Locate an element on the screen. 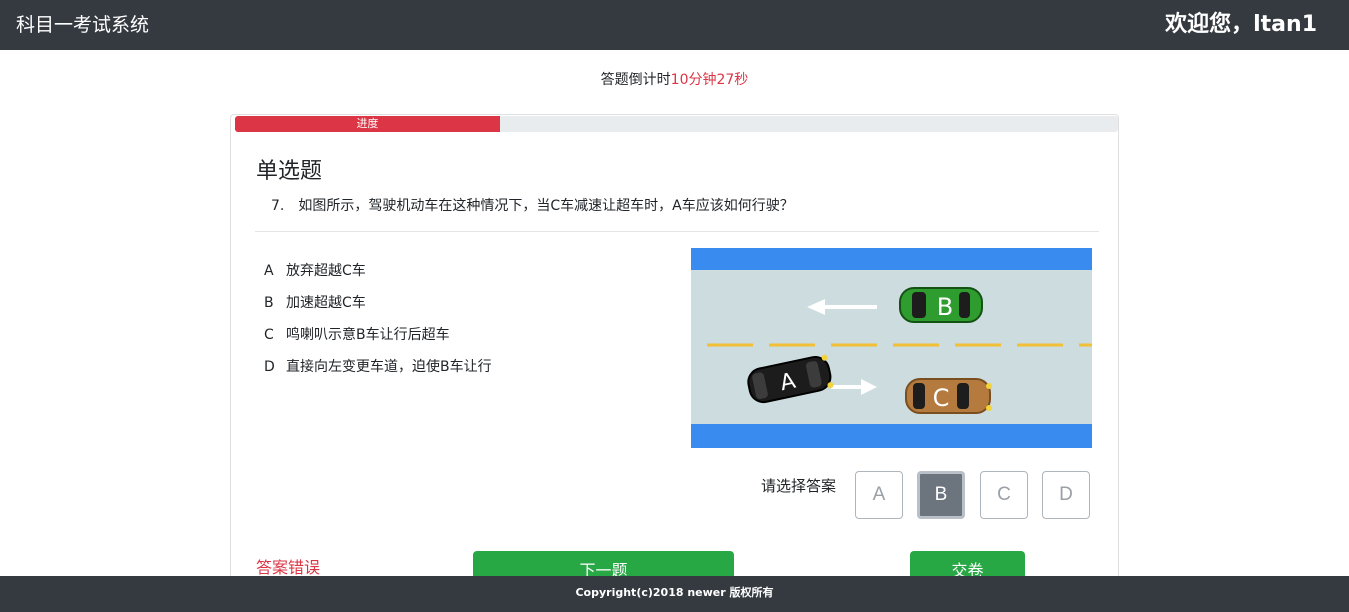 The height and width of the screenshot is (612, 1349). road-surface is located at coordinates (891, 348).